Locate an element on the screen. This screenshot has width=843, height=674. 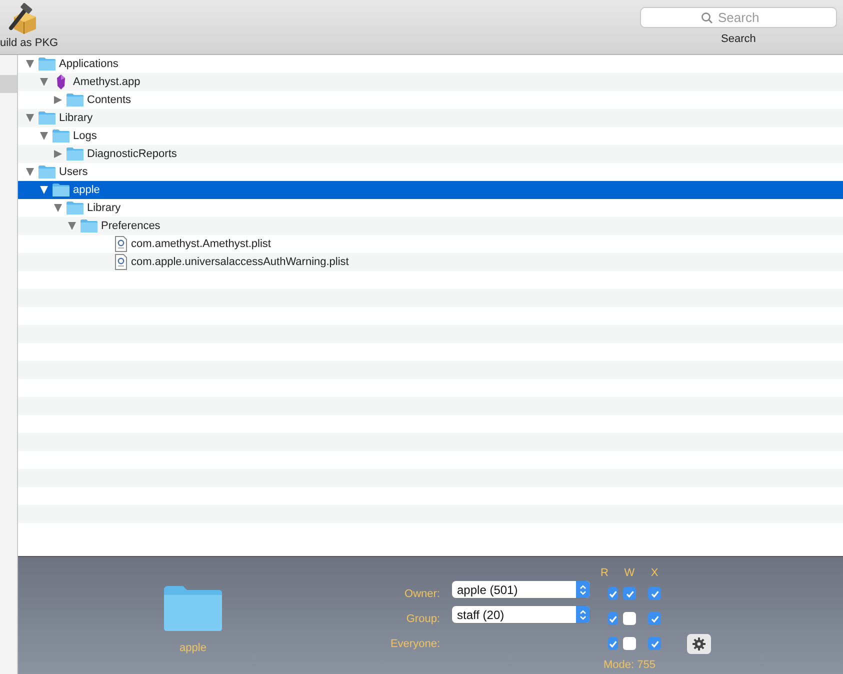
tree-row: Preferences is located at coordinates (430, 226).